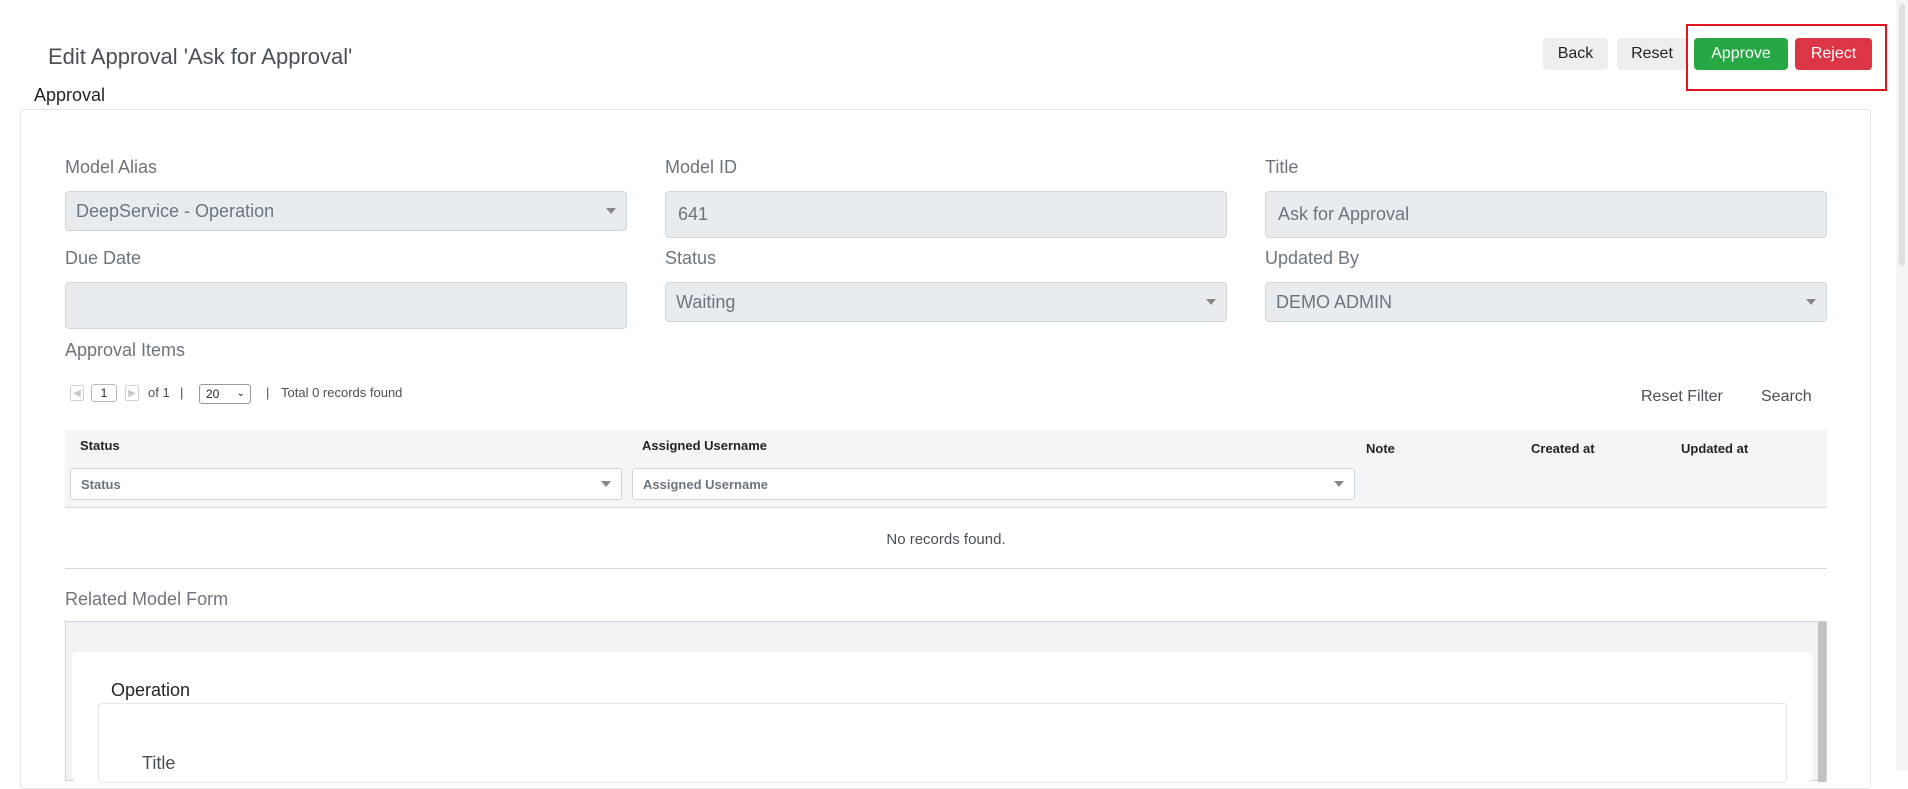  I want to click on model-id-field: 641, so click(946, 214).